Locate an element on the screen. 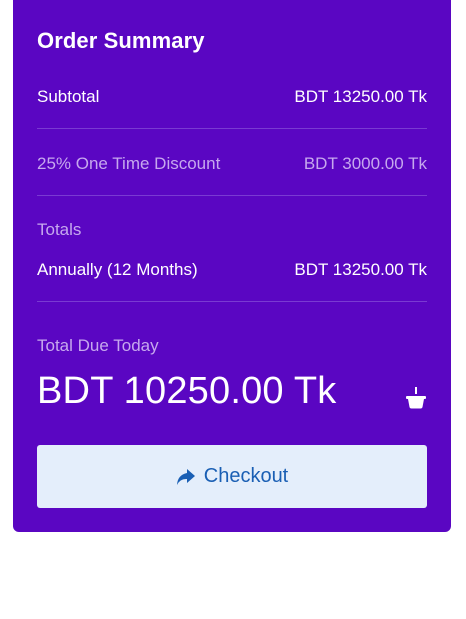 This screenshot has height=619, width=466. subtotal-row: Subtotal BDT 13250.00 Tk is located at coordinates (232, 97).